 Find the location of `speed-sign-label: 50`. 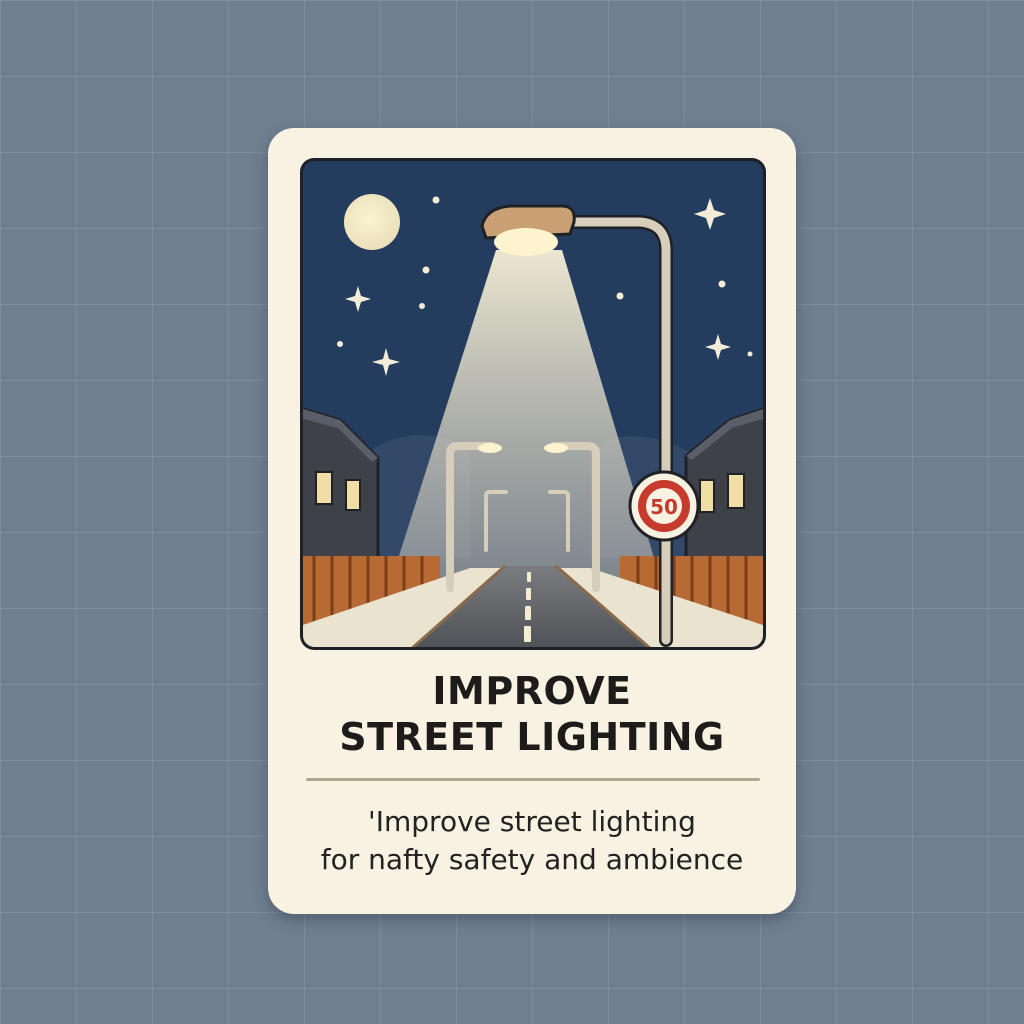

speed-sign-label: 50 is located at coordinates (664, 507).